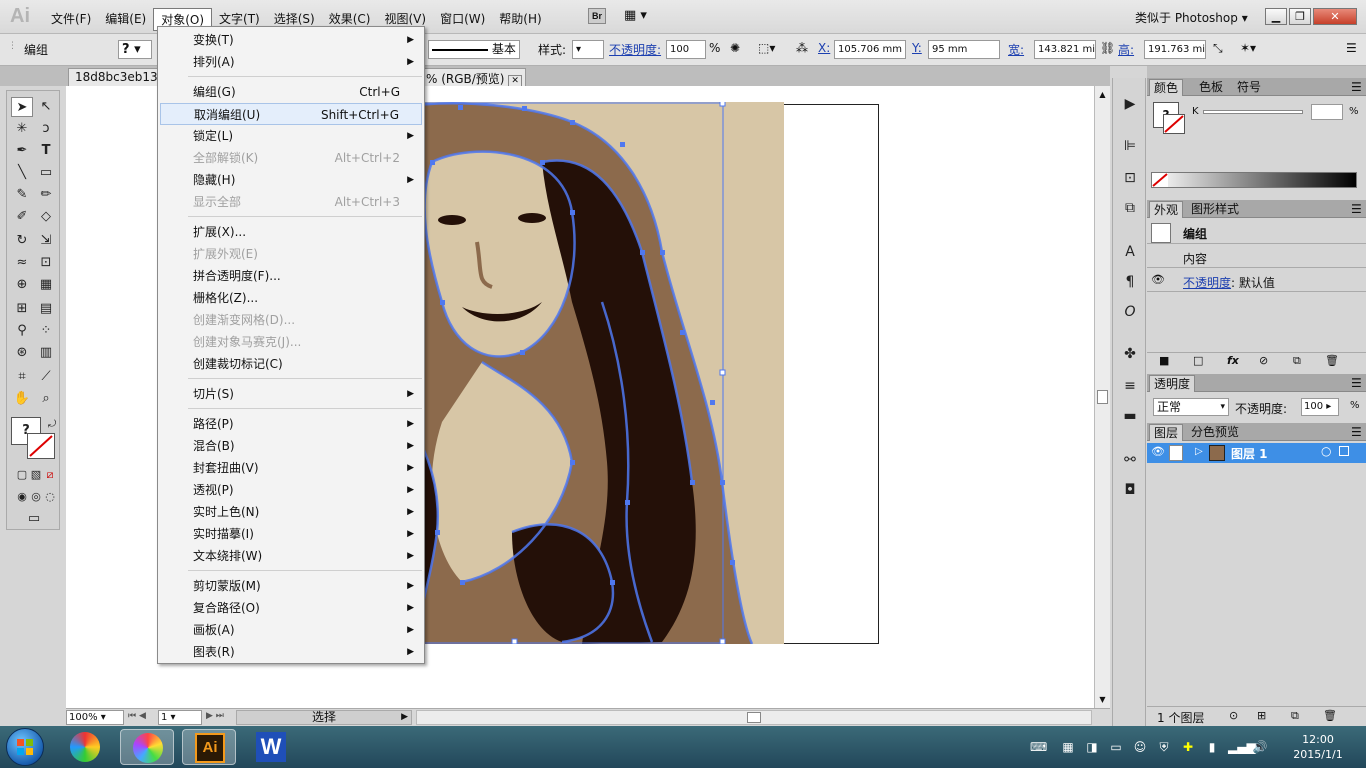 Image resolution: width=1366 pixels, height=768 pixels. Describe the element at coordinates (22, 353) in the screenshot. I see `symbol-sprayer-tool-icon: ⊛` at that location.